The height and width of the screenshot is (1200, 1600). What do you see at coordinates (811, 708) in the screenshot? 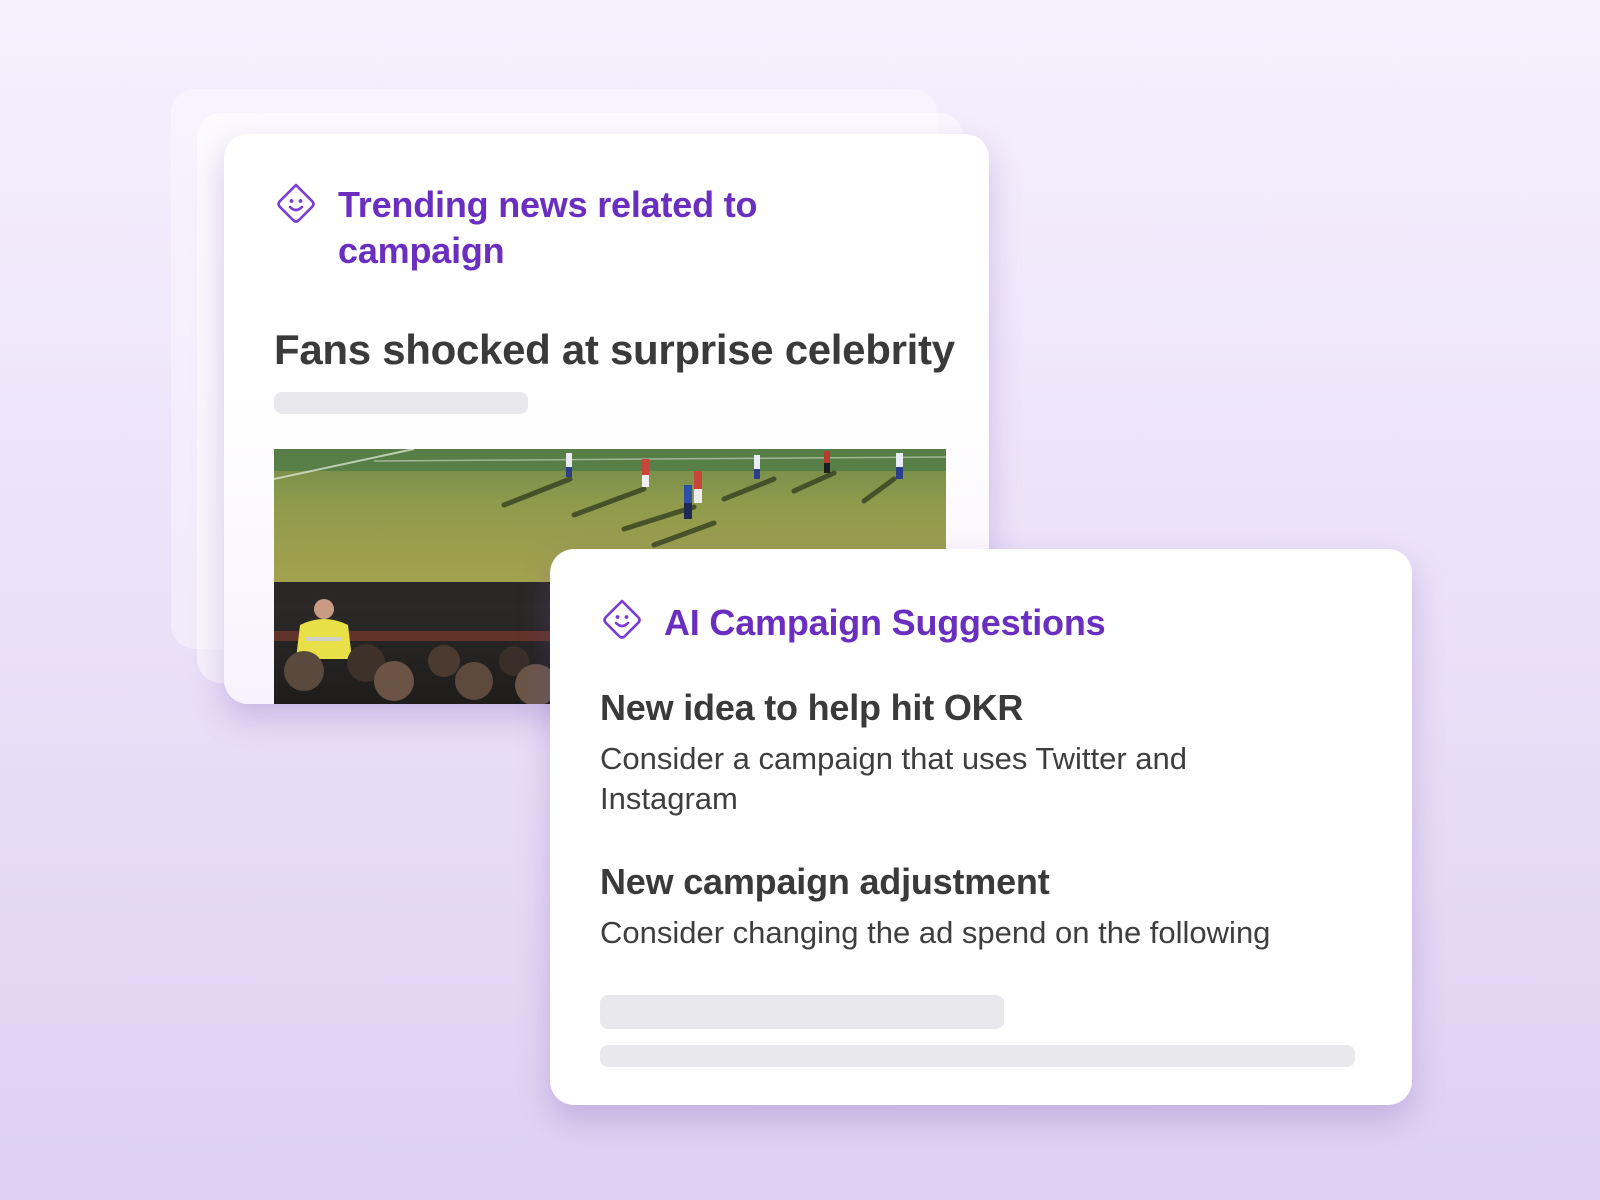
I see `suggestion-title: New idea to help hit OKR` at bounding box center [811, 708].